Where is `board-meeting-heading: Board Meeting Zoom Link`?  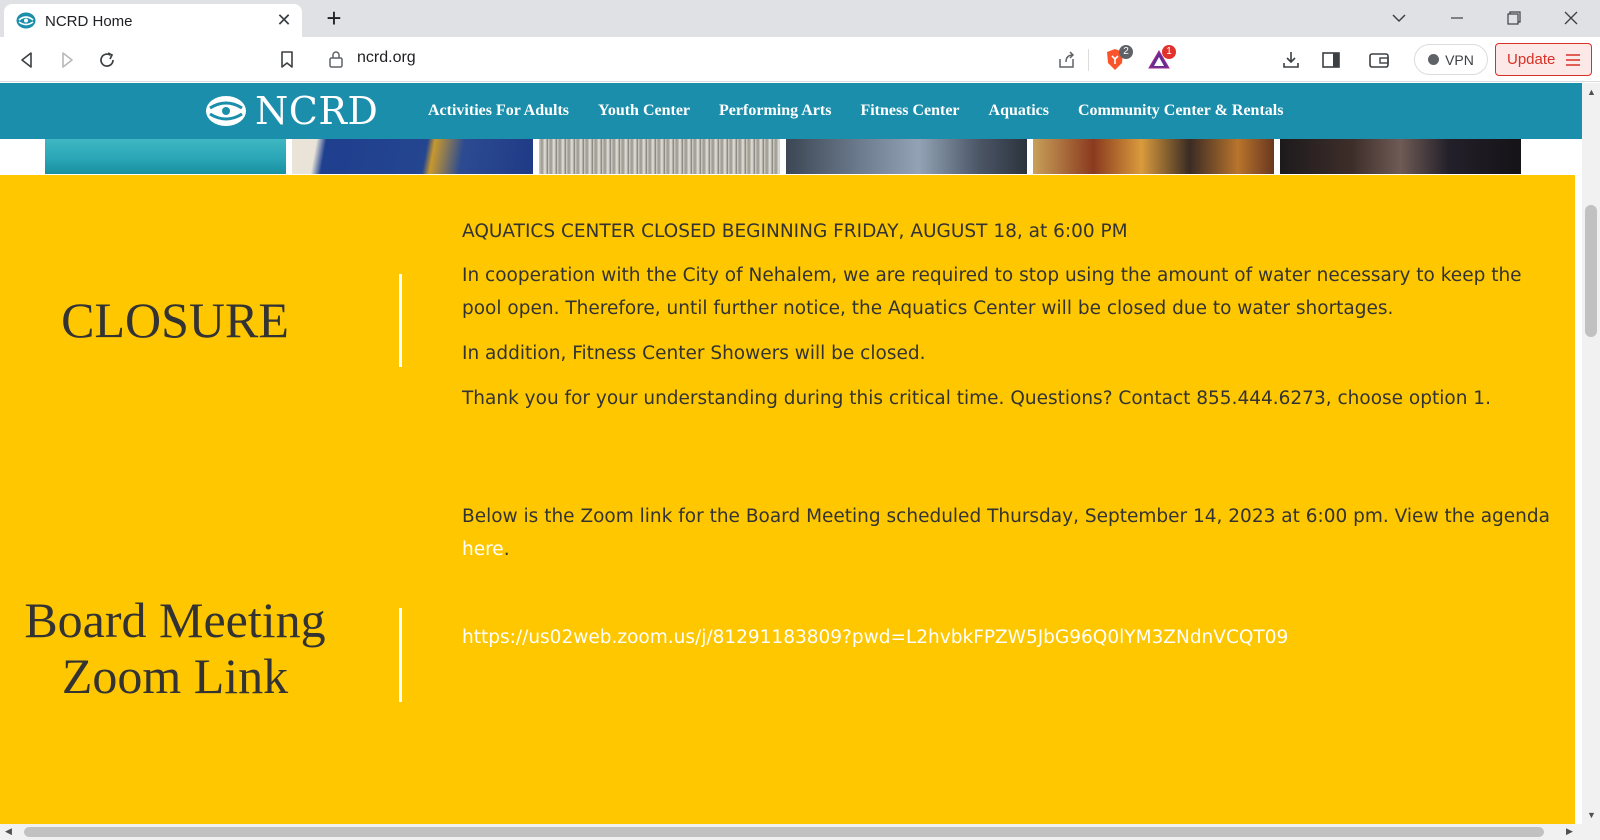 board-meeting-heading: Board Meeting Zoom Link is located at coordinates (175, 648).